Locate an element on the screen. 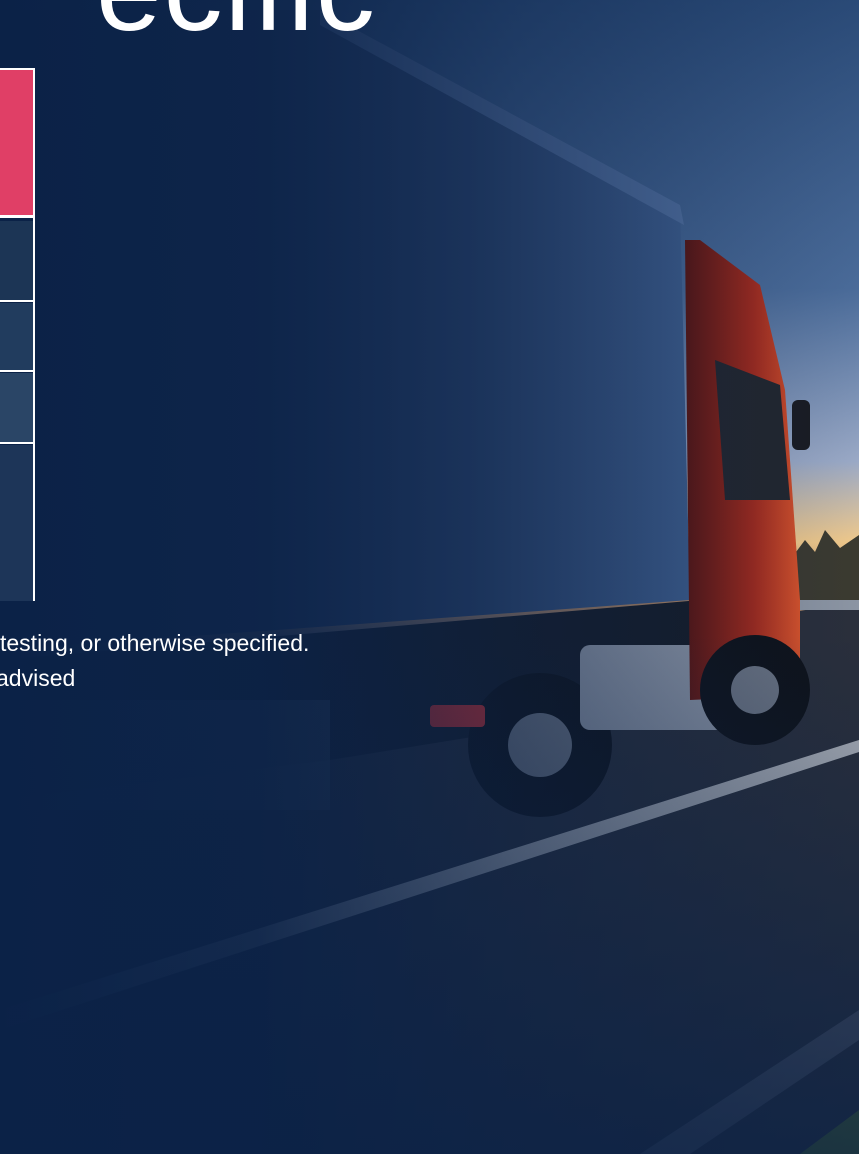  spec-table is located at coordinates (17, 334).